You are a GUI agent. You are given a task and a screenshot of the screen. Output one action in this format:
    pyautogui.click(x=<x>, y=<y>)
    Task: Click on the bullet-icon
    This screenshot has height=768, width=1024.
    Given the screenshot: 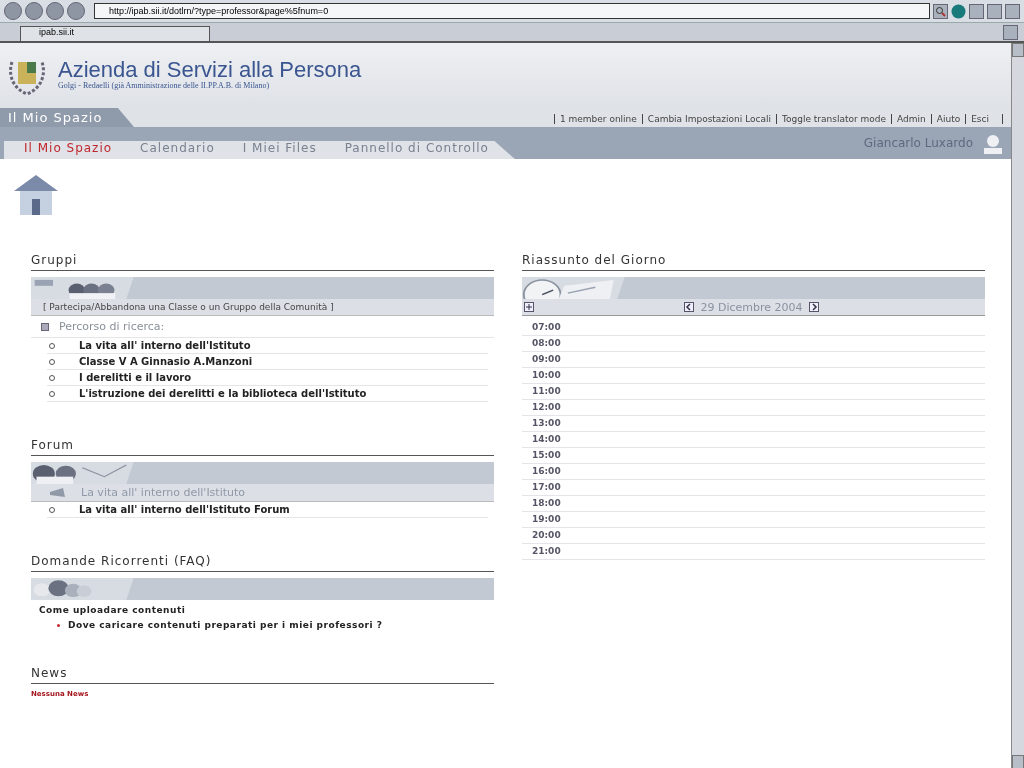 What is the action you would take?
    pyautogui.click(x=58, y=625)
    